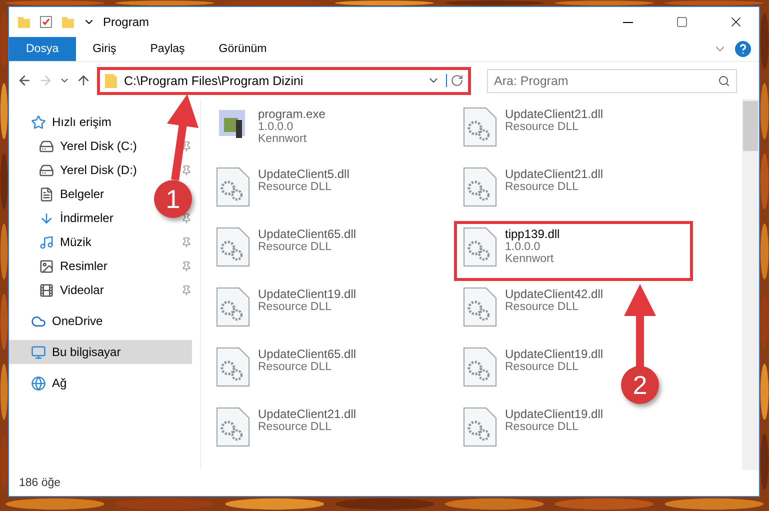 This screenshot has height=511, width=769. Describe the element at coordinates (455, 80) in the screenshot. I see `refresh-icon` at that location.